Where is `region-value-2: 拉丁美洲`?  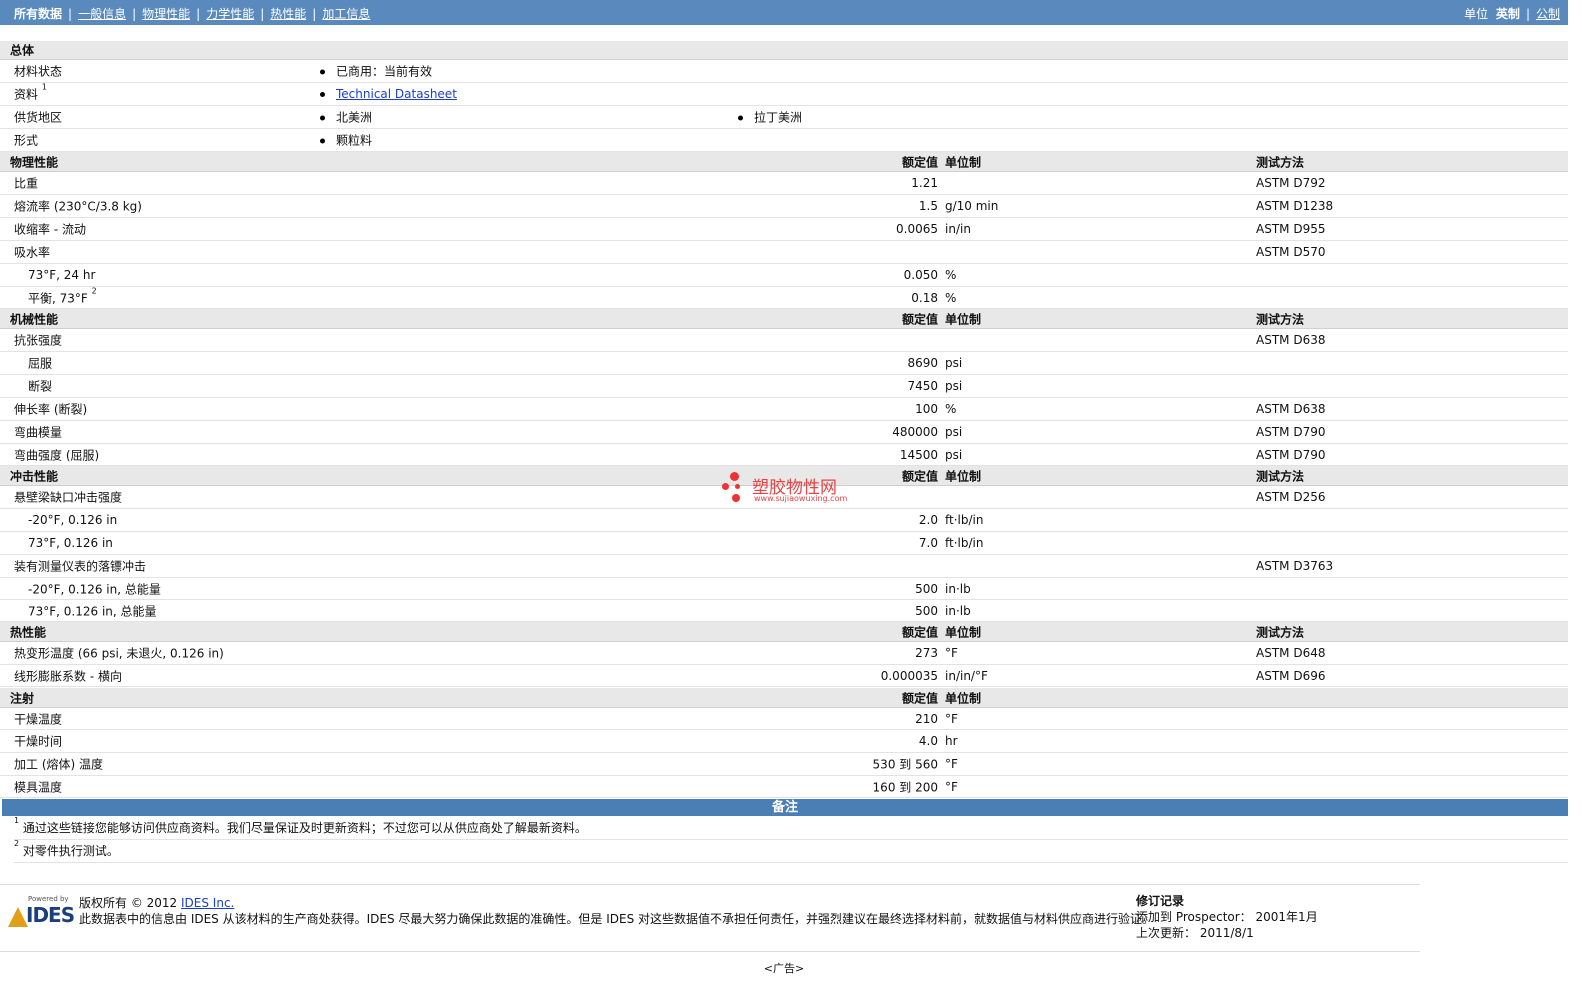
region-value-2: 拉丁美洲 is located at coordinates (770, 117).